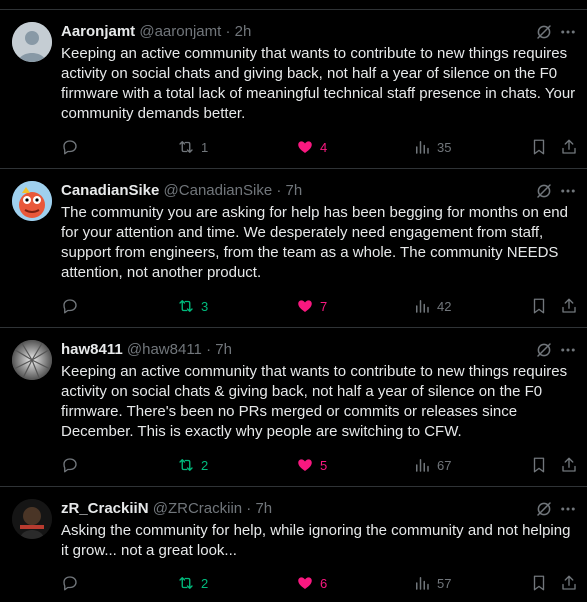  What do you see at coordinates (432, 583) in the screenshot?
I see `views-button: 57` at bounding box center [432, 583].